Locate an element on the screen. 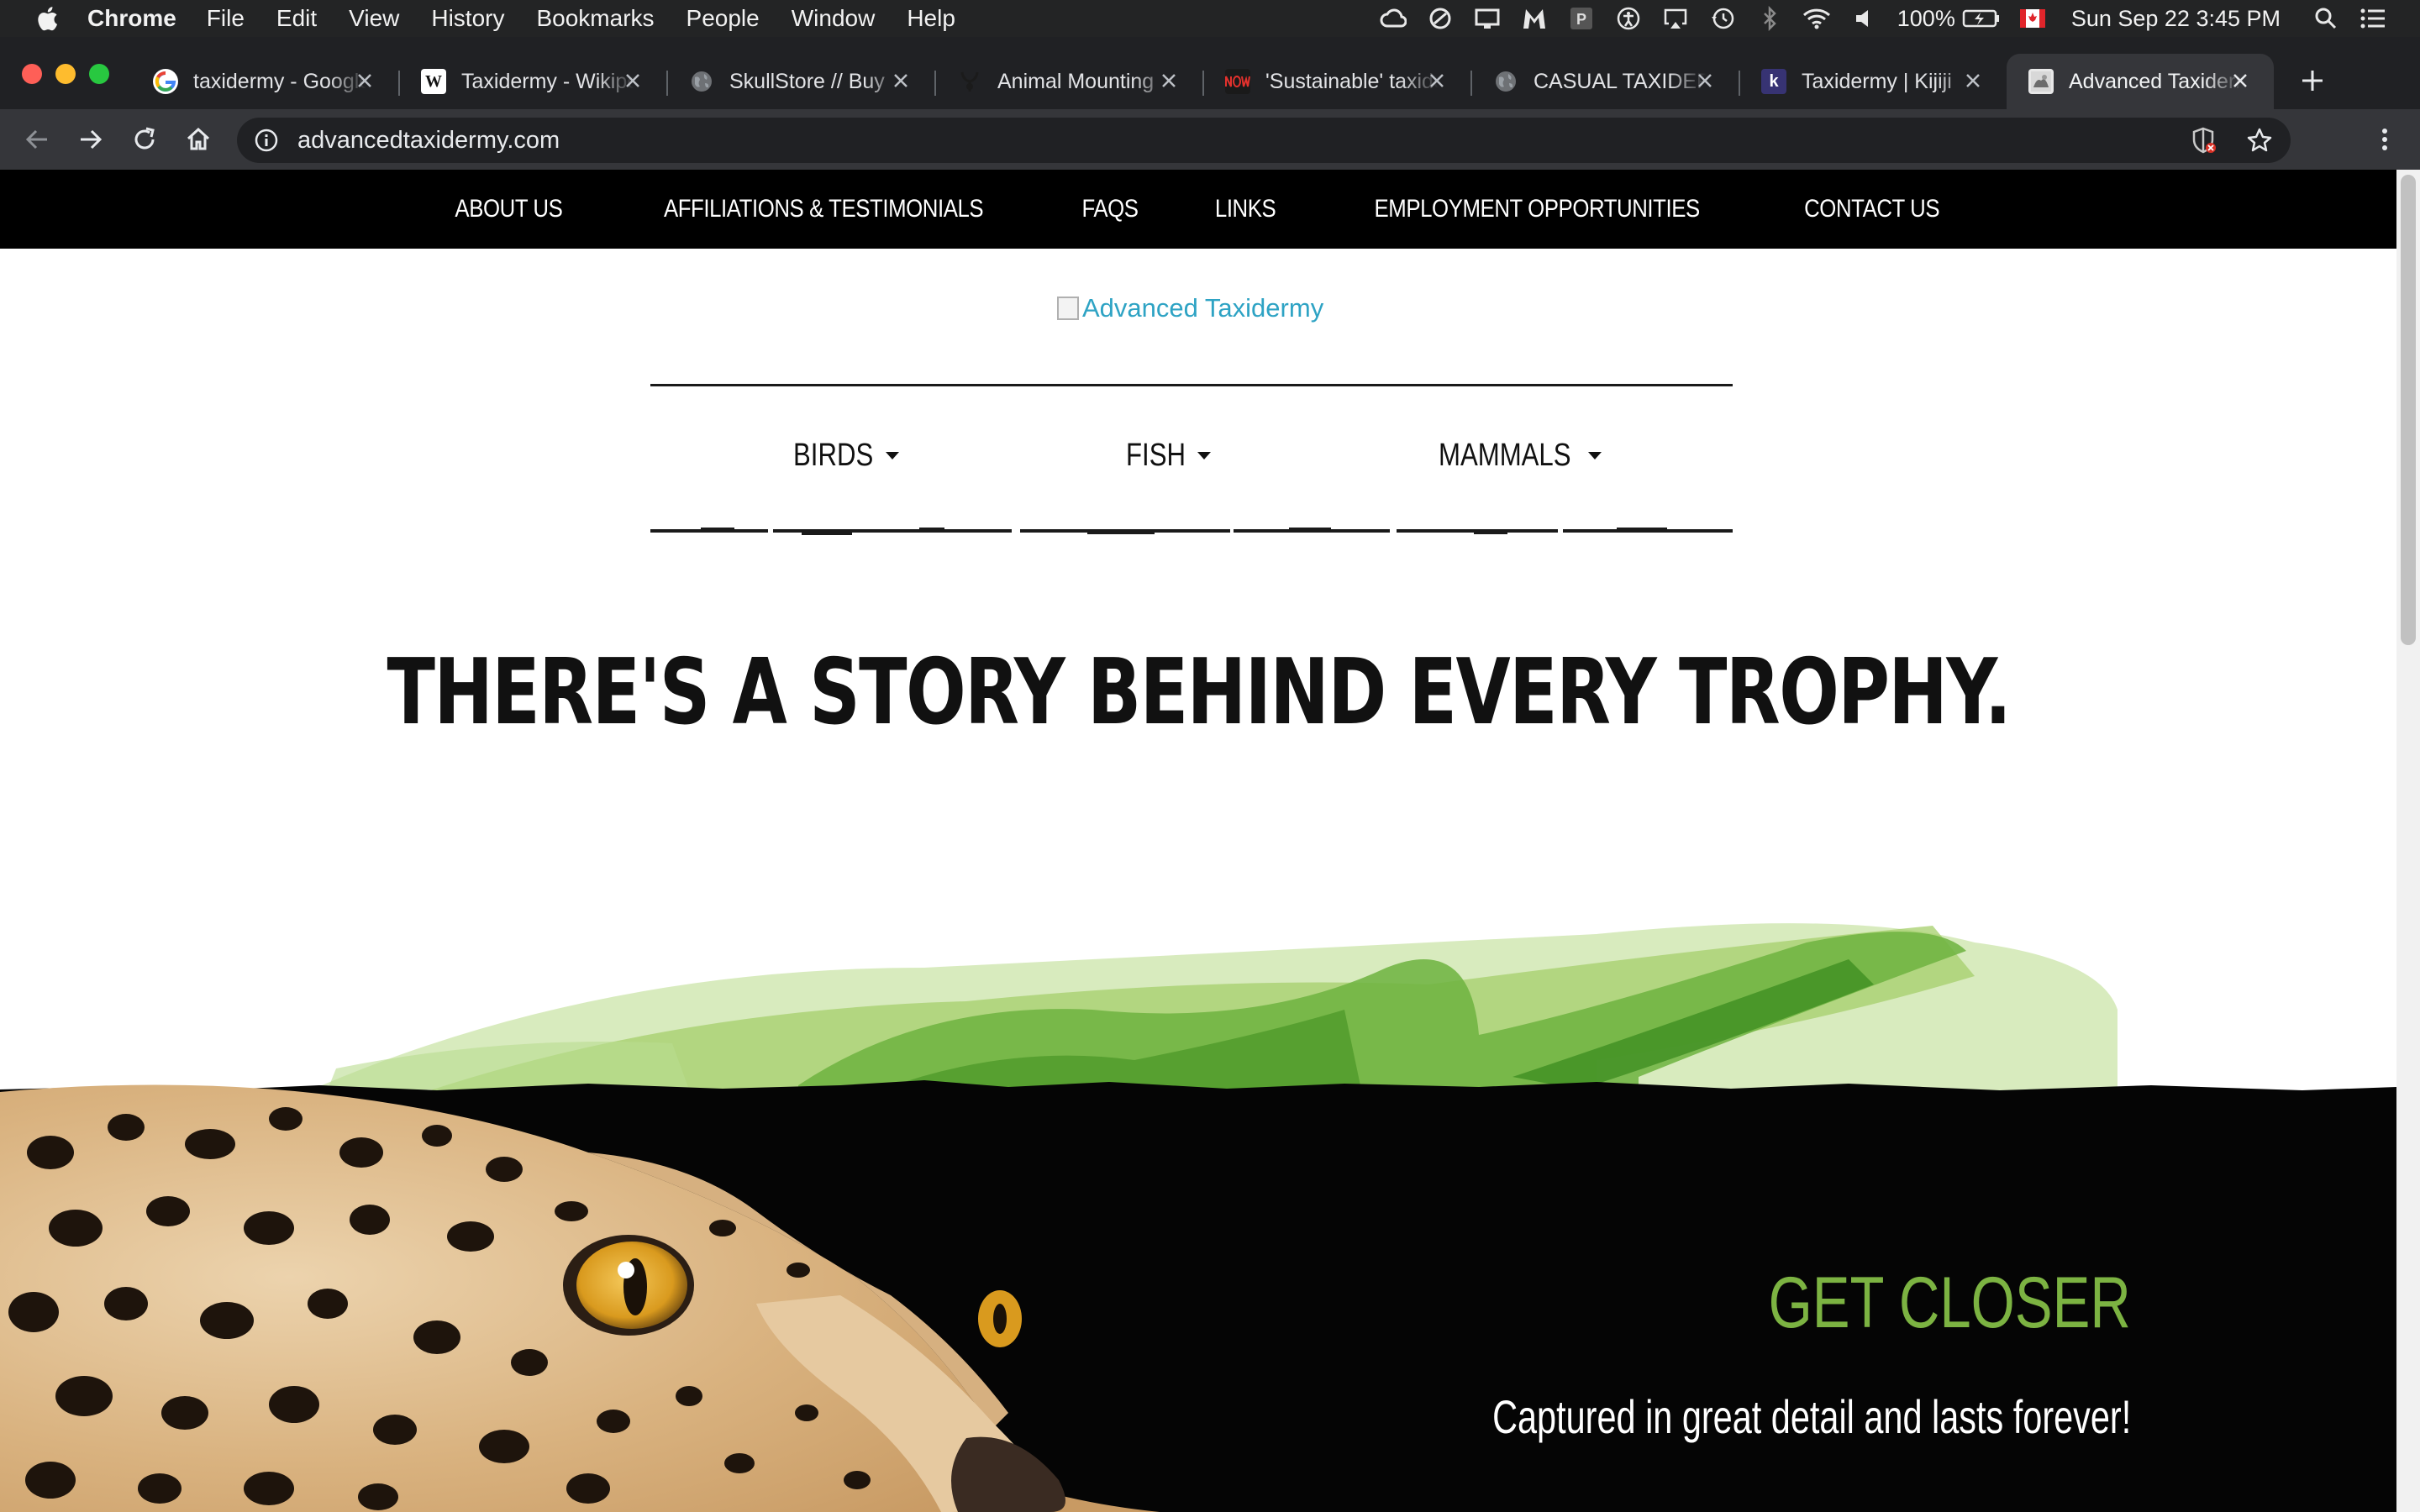 The height and width of the screenshot is (1512, 2420). tab-casual-taxidermy: CASUAL TAXIDERMY is located at coordinates (1605, 81).